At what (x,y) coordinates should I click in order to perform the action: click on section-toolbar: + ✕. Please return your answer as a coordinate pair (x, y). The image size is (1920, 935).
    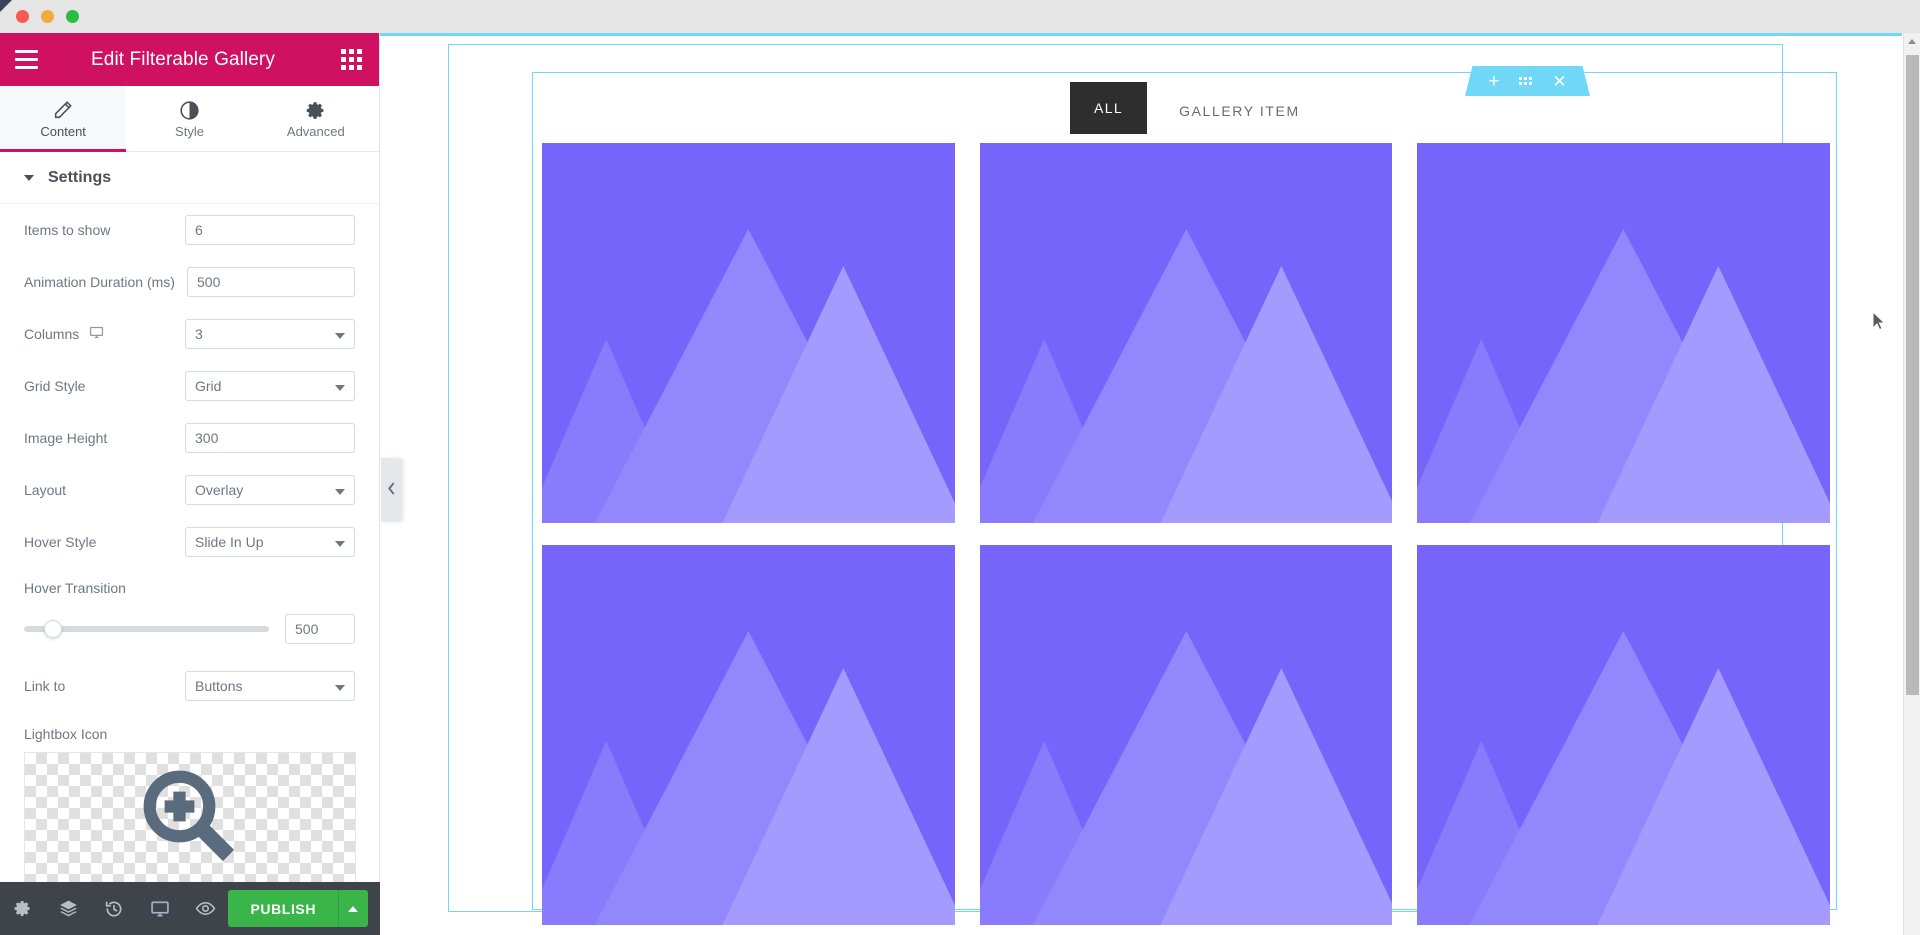
    Looking at the image, I should click on (1527, 81).